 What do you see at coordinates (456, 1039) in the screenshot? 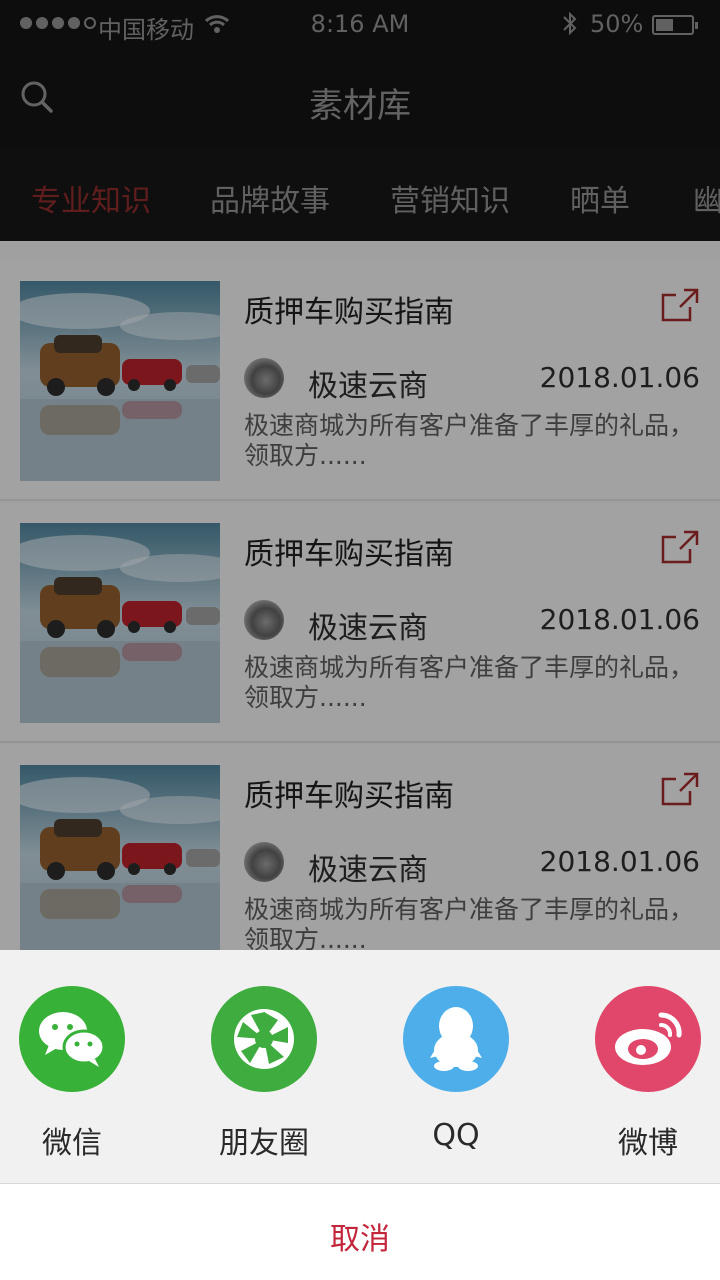
I see `qq-icon` at bounding box center [456, 1039].